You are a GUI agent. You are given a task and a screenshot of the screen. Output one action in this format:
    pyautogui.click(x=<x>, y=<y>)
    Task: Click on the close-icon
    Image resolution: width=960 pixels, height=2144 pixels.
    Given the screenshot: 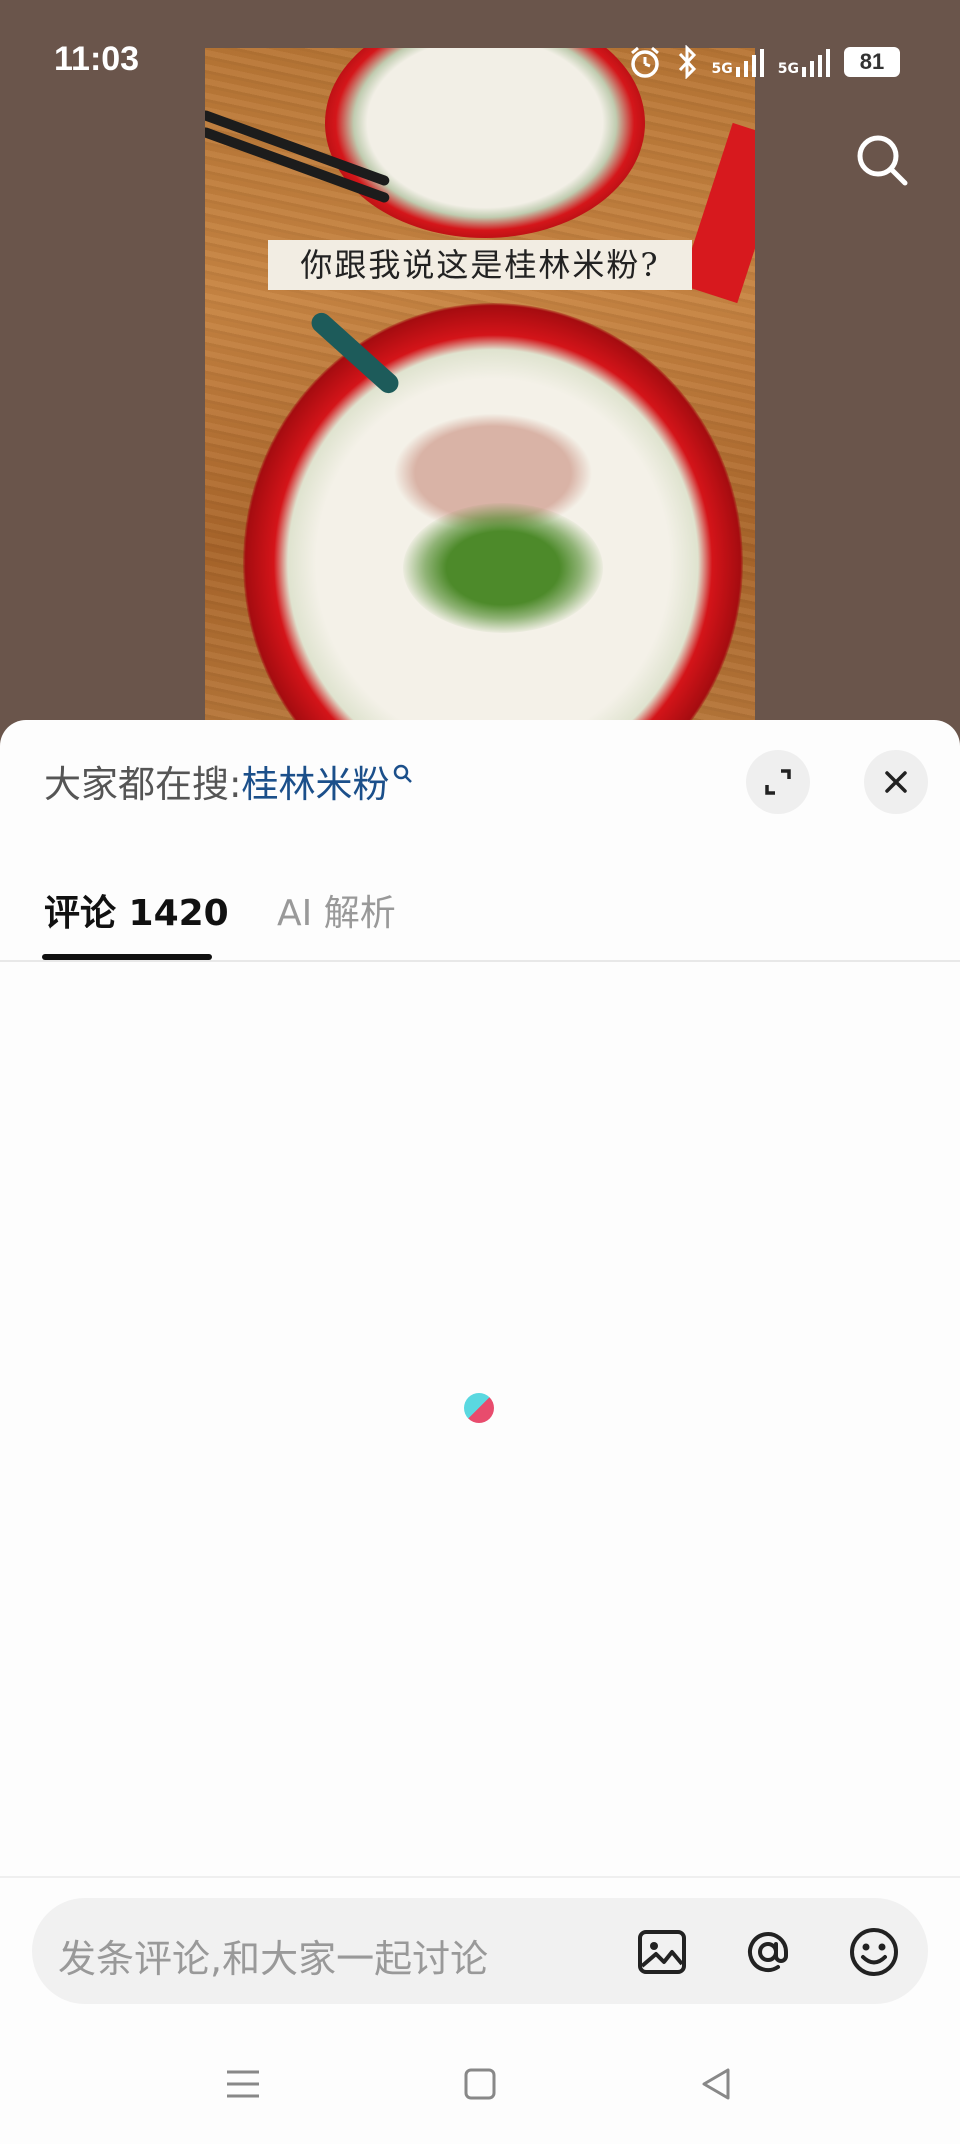 What is the action you would take?
    pyautogui.click(x=896, y=782)
    